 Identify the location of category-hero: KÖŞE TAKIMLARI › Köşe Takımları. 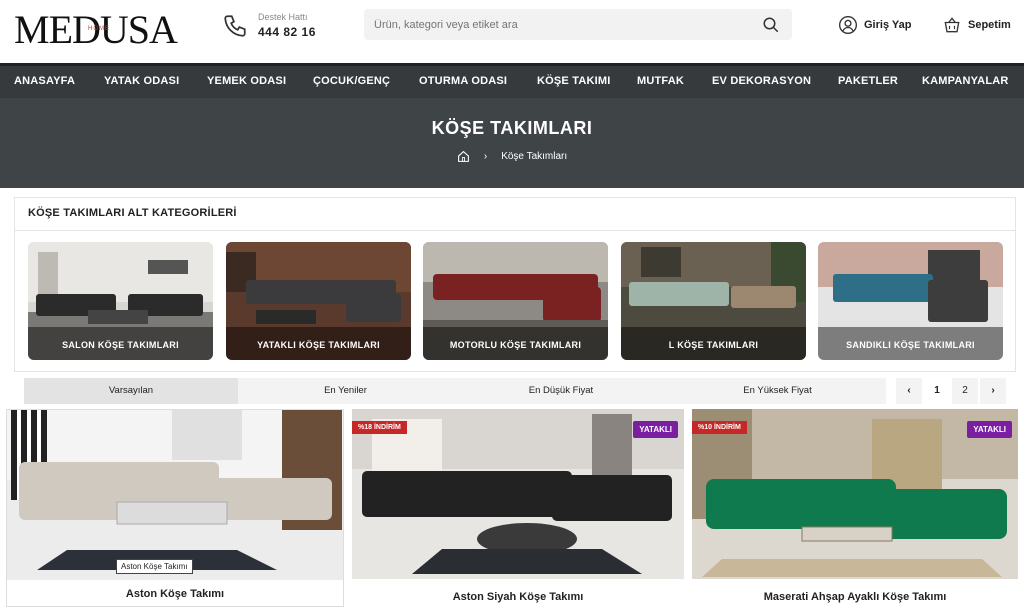
(512, 143).